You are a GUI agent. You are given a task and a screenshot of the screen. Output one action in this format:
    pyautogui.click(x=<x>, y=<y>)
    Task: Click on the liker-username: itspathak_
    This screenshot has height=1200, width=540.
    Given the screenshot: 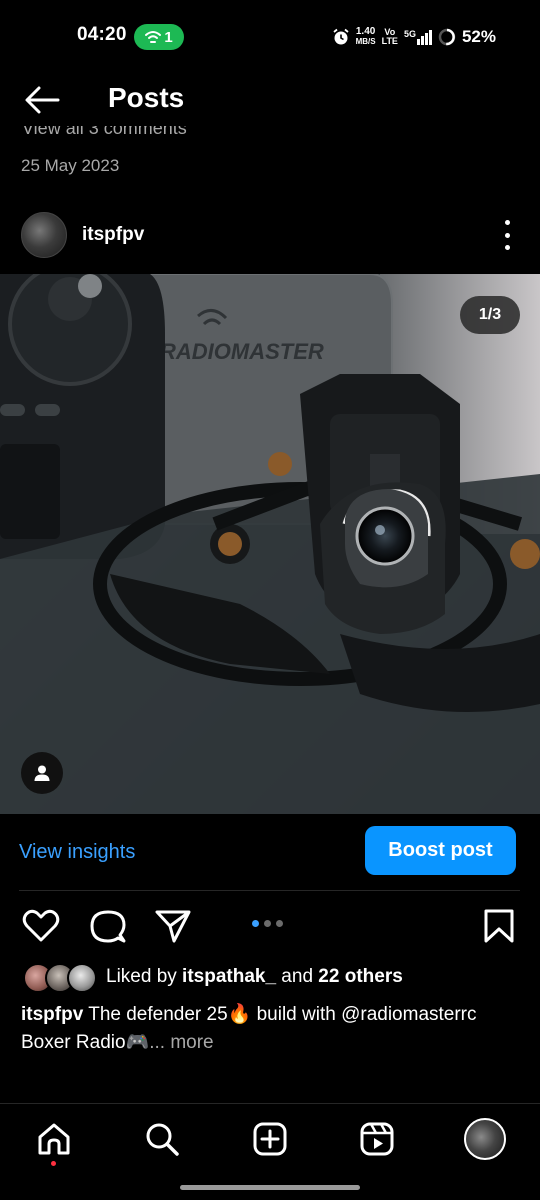 What is the action you would take?
    pyautogui.click(x=229, y=976)
    